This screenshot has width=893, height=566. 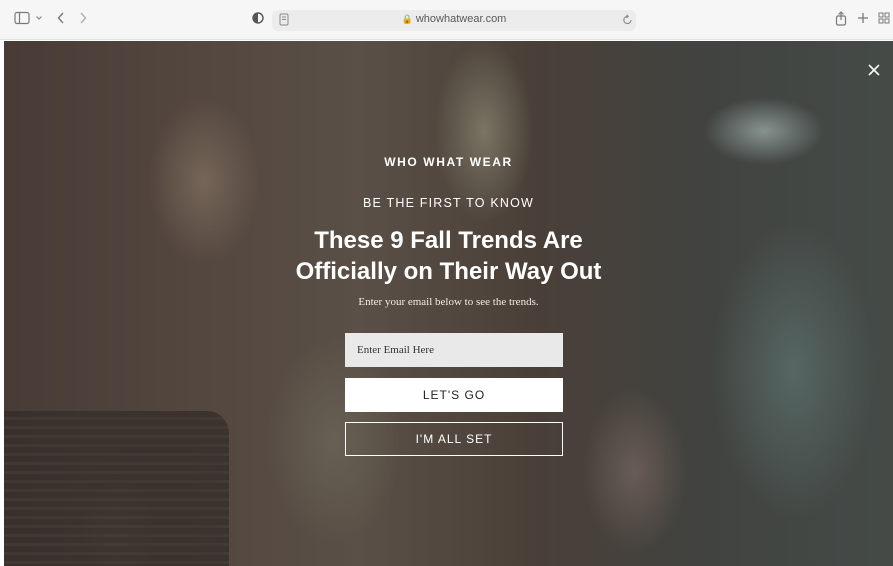 What do you see at coordinates (448, 240) in the screenshot?
I see `headline-line-1: These 9 Fall Trends Are` at bounding box center [448, 240].